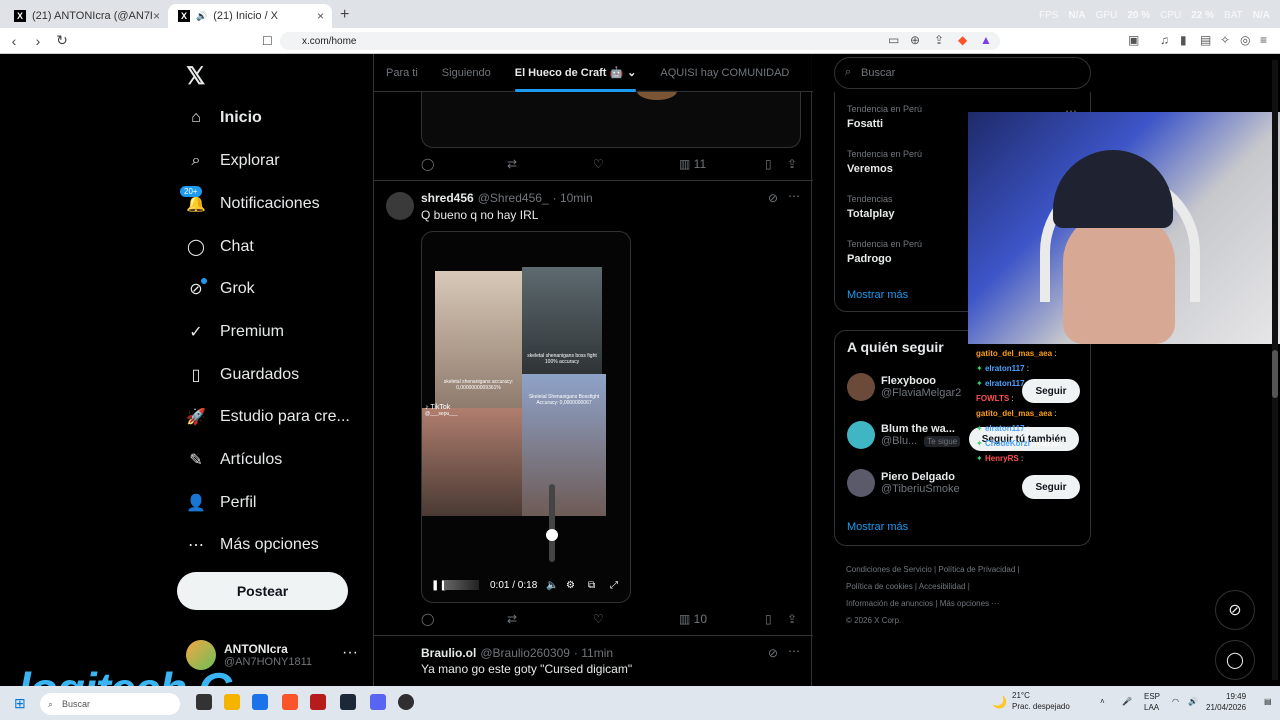 Image resolution: width=1280 pixels, height=720 pixels. Describe the element at coordinates (970, 603) in the screenshot. I see `footer-link: Más opciones ···` at that location.